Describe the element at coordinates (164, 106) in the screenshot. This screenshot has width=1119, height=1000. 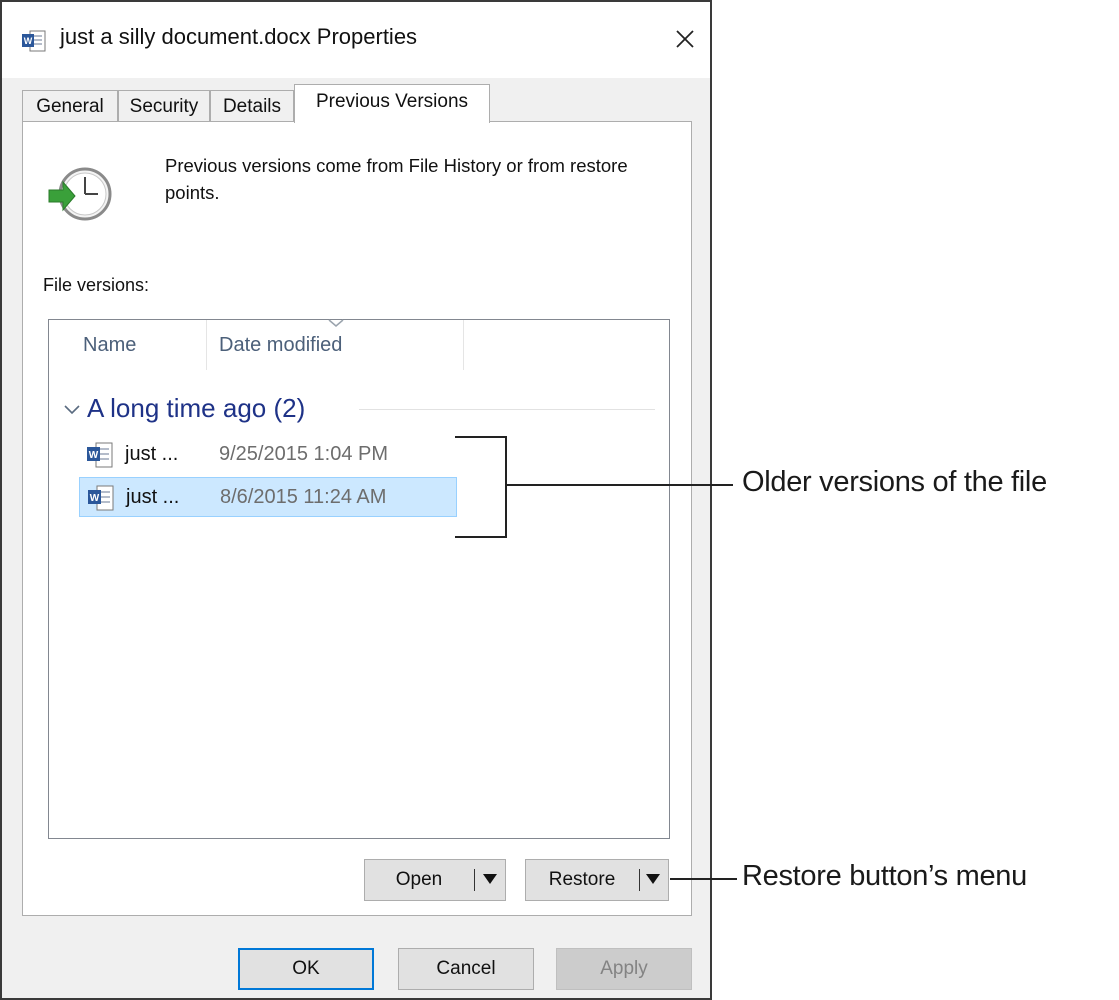
I see `tab-security: Security` at that location.